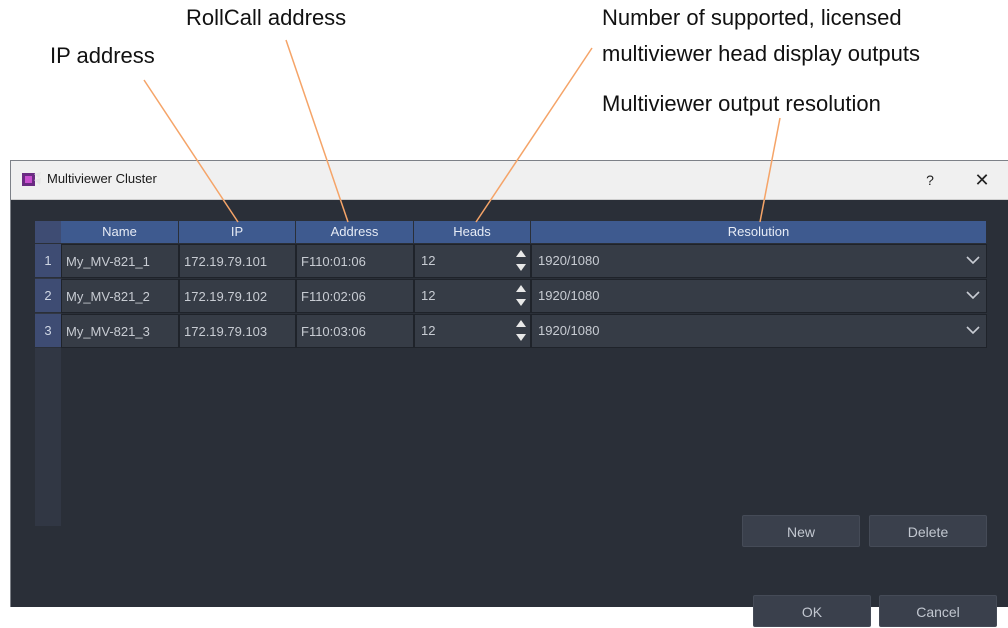 The image size is (1008, 628). Describe the element at coordinates (355, 296) in the screenshot. I see `address-cell: F110:02:06` at that location.